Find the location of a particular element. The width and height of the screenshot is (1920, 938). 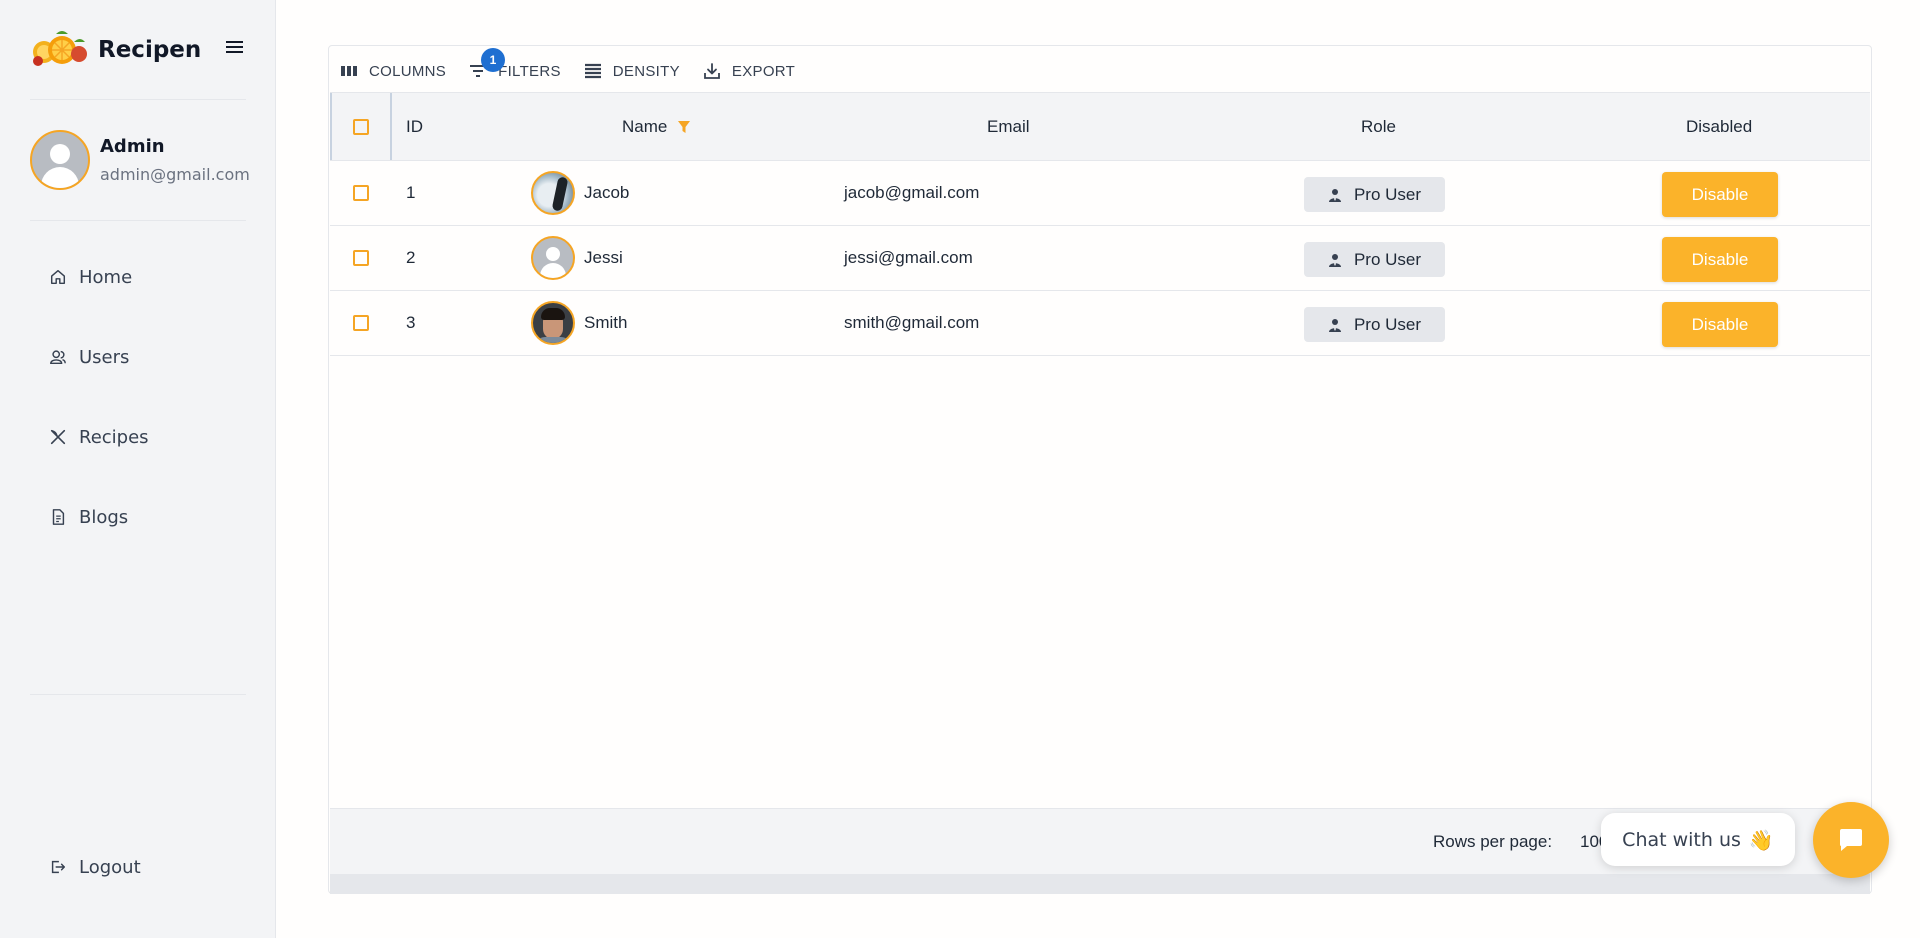

select-all-checkbox is located at coordinates (361, 126).